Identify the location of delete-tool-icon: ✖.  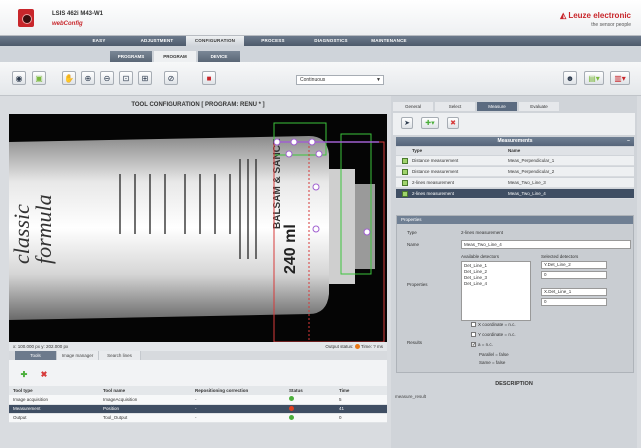
(44, 374).